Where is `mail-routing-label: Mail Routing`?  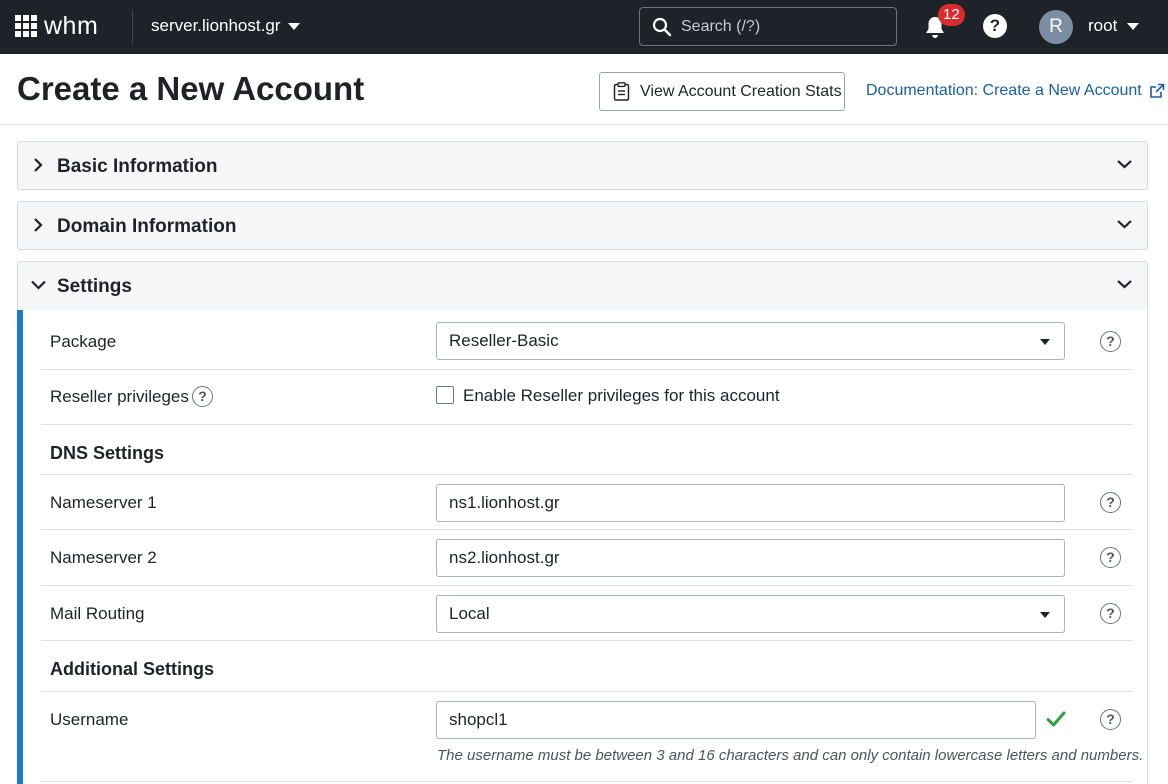 mail-routing-label: Mail Routing is located at coordinates (97, 613).